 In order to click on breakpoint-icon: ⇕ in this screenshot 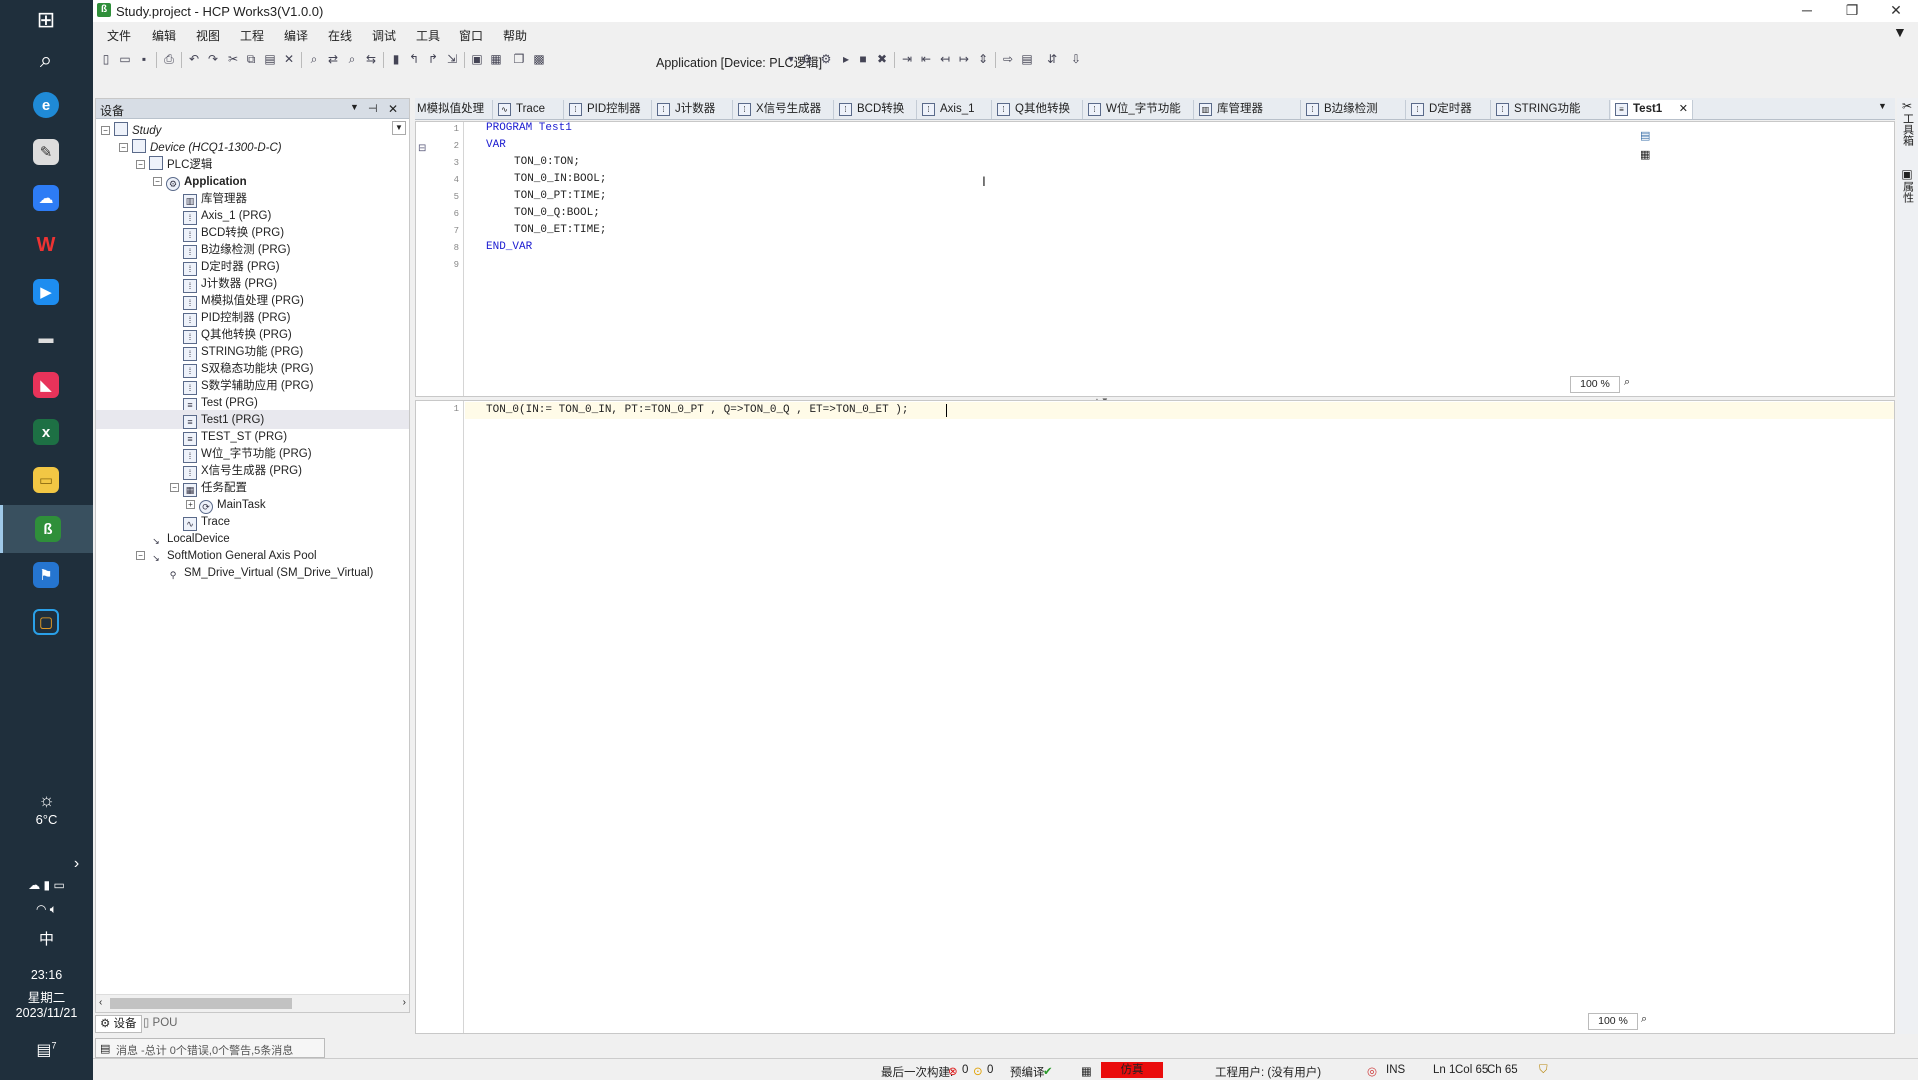, I will do `click(983, 59)`.